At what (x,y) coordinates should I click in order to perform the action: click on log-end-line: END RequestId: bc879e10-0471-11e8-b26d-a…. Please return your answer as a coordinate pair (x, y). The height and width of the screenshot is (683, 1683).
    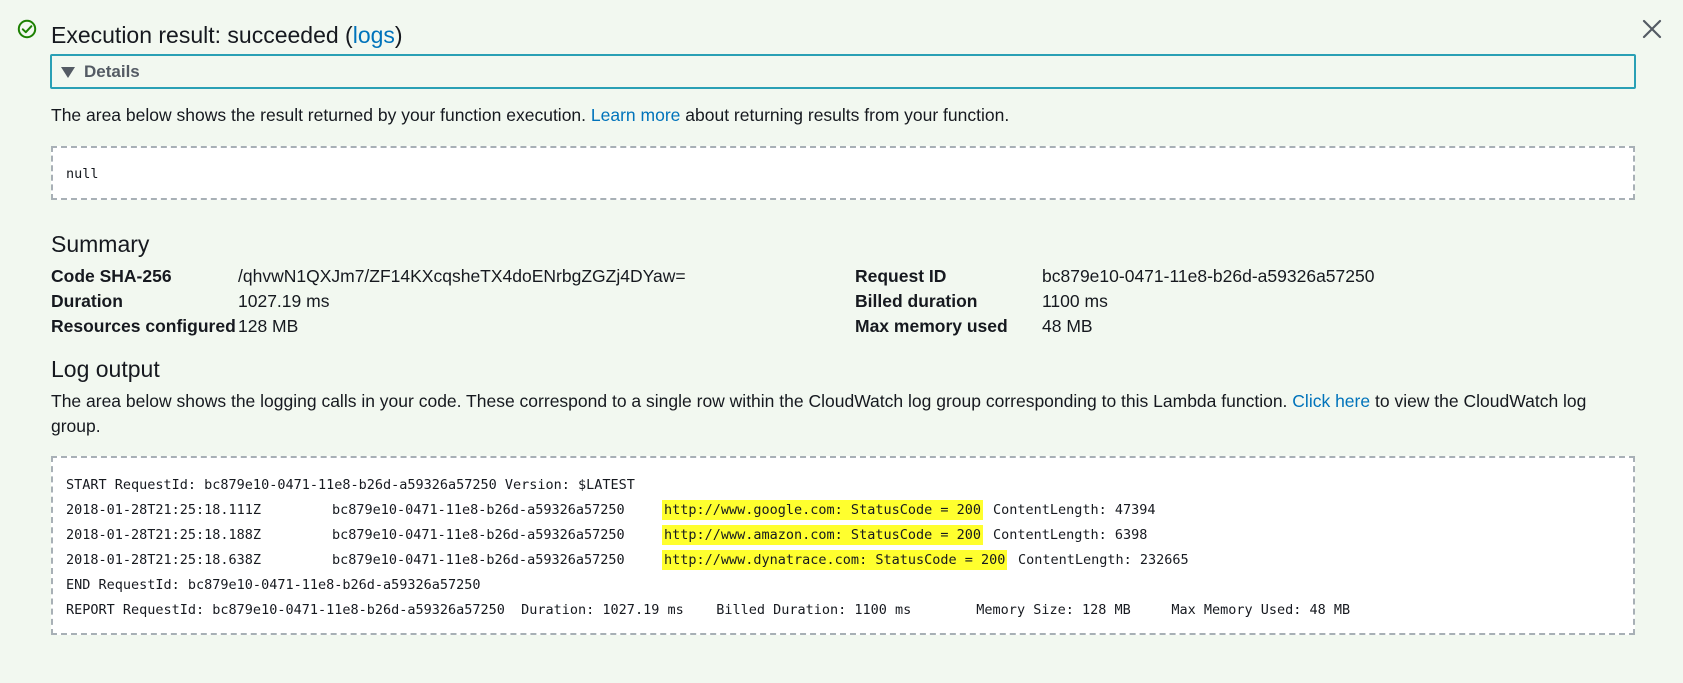
    Looking at the image, I should click on (273, 585).